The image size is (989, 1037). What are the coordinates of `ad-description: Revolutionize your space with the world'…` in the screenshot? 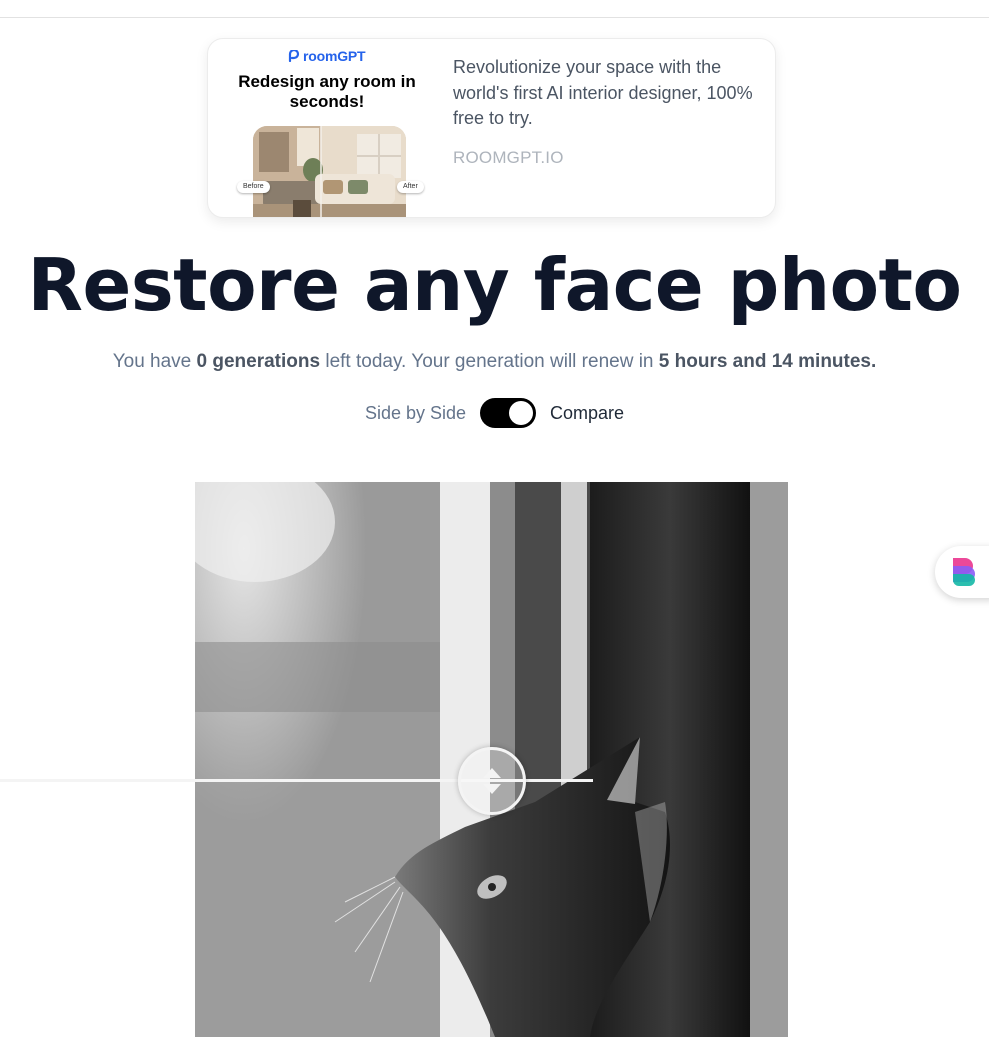 It's located at (603, 92).